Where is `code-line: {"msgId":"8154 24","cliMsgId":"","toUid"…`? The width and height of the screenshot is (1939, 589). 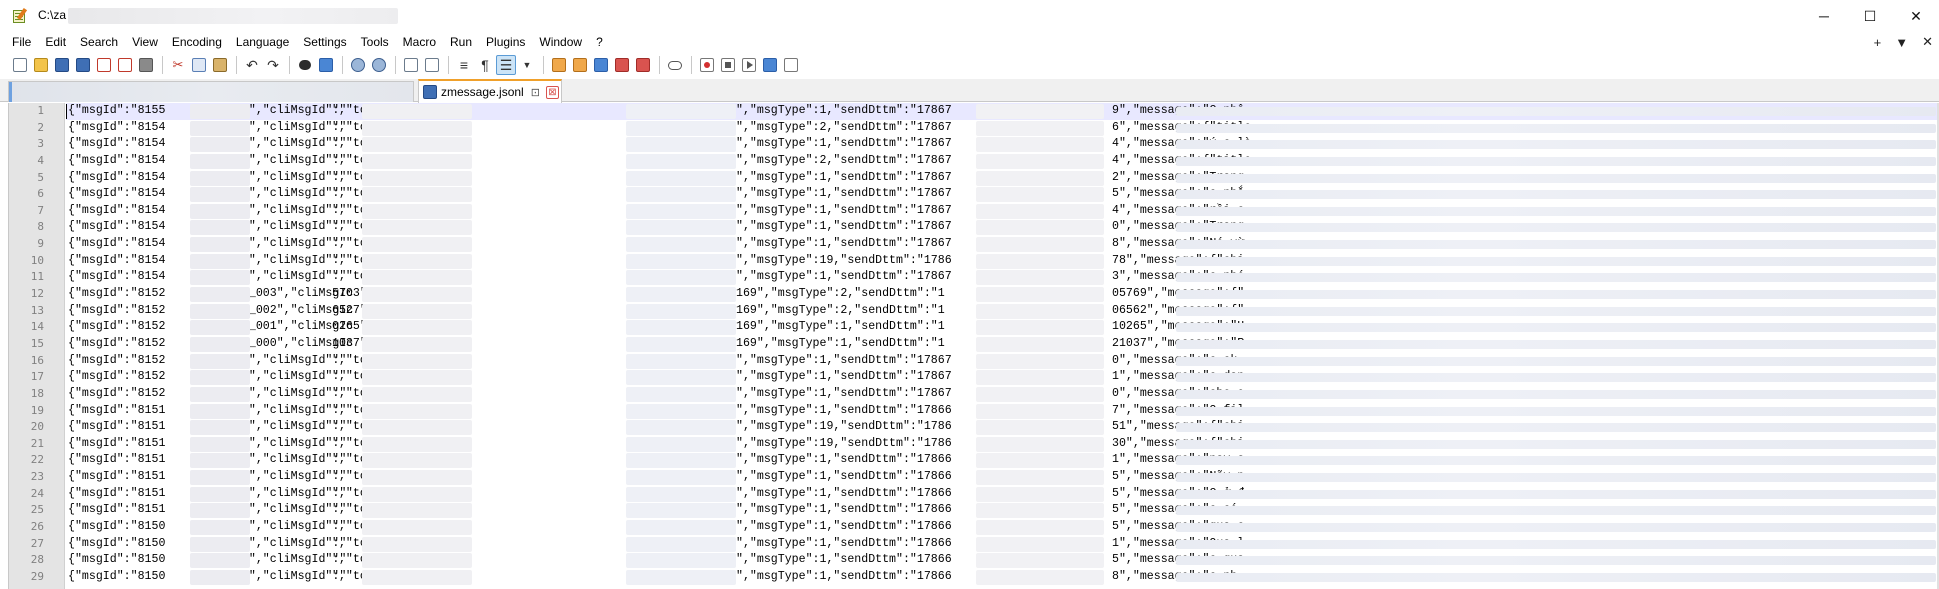 code-line: {"msgId":"8154 24","cliMsgId":"","toUid"… is located at coordinates (1002, 211).